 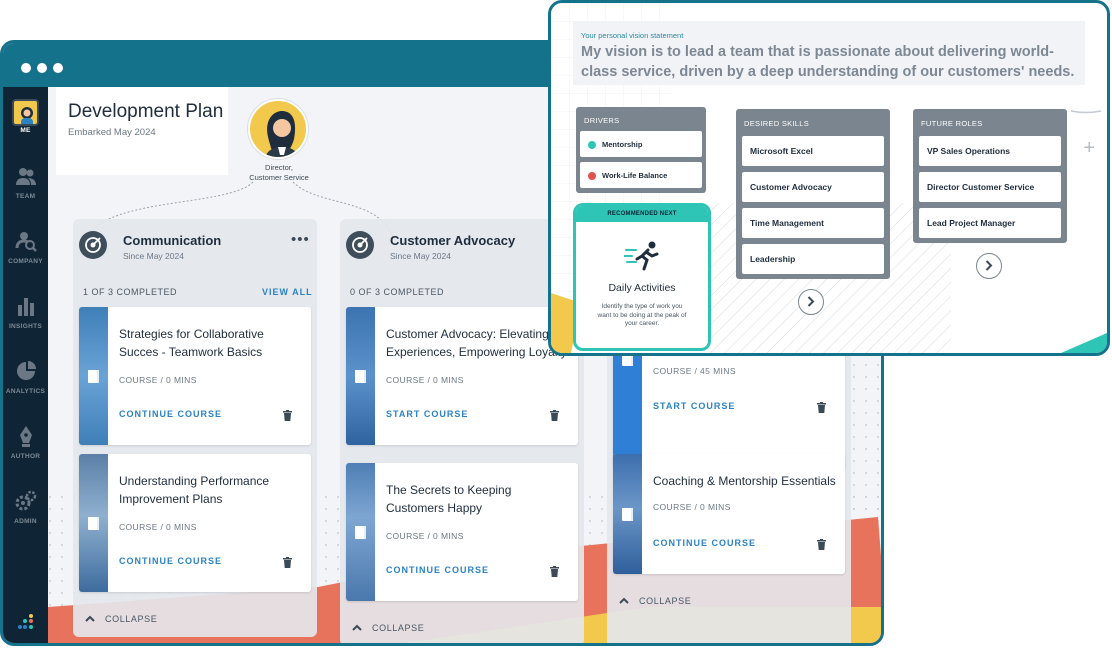 What do you see at coordinates (635, 175) in the screenshot?
I see `driver-label: Work-Life Balance` at bounding box center [635, 175].